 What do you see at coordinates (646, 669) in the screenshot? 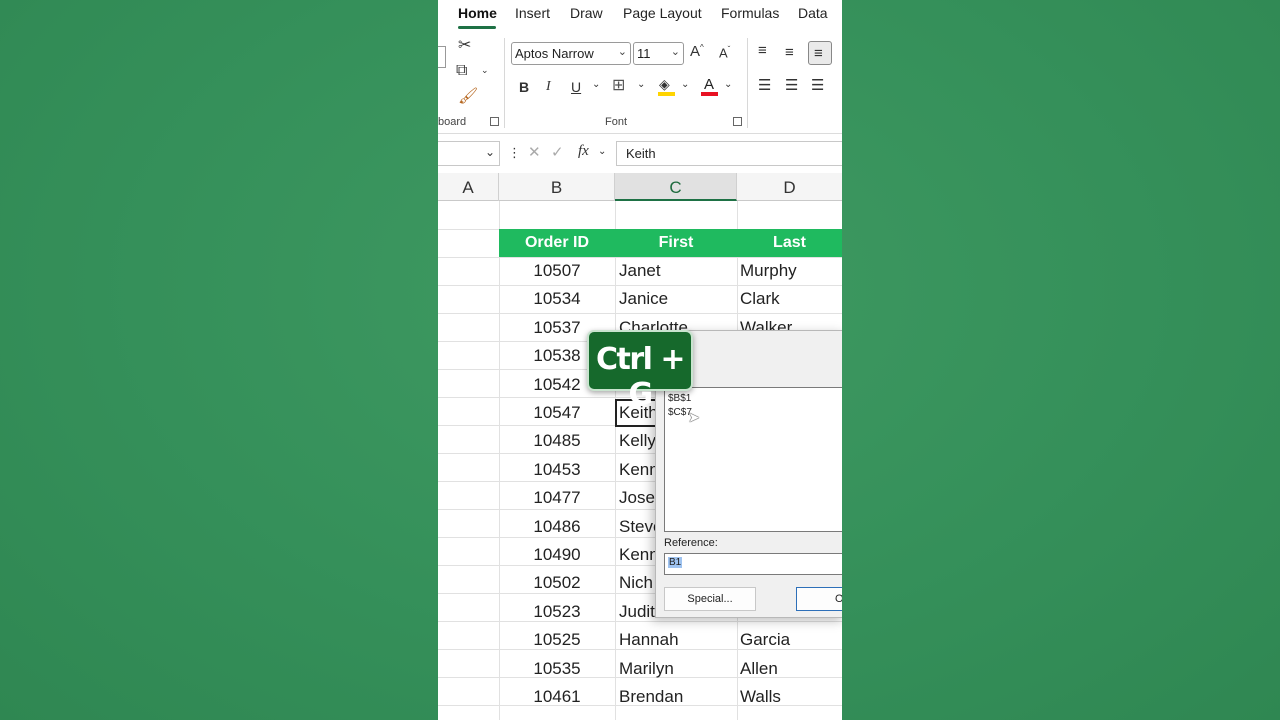
I see `first-name-cell: Marilyn` at bounding box center [646, 669].